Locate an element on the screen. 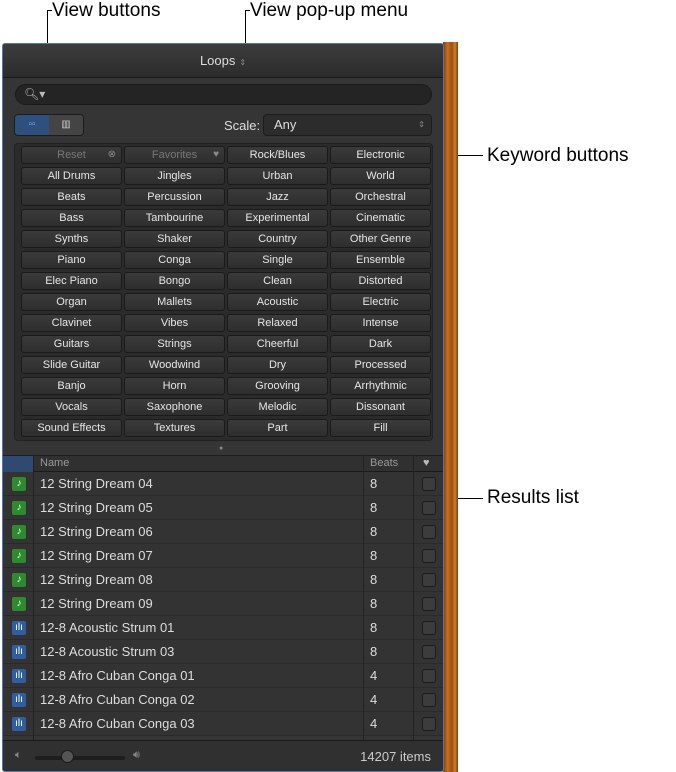 The height and width of the screenshot is (772, 676). keyword-button-favorites: Favorites ♥ is located at coordinates (174, 155).